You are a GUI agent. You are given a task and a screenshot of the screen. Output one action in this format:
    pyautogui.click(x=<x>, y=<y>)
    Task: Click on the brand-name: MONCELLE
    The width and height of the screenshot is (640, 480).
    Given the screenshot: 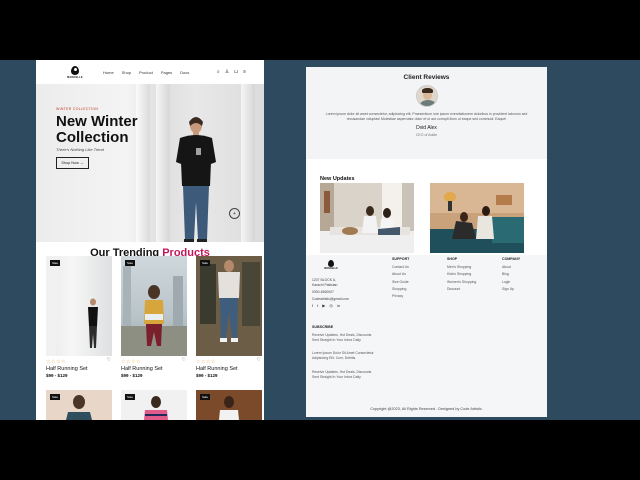 What is the action you would take?
    pyautogui.click(x=75, y=77)
    